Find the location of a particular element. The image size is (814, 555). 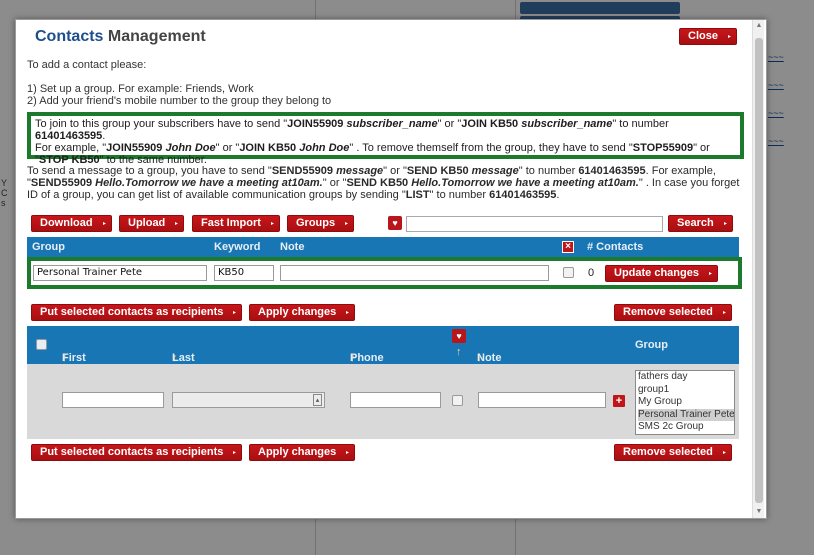

group-option: SMS 2c Group is located at coordinates (686, 427).